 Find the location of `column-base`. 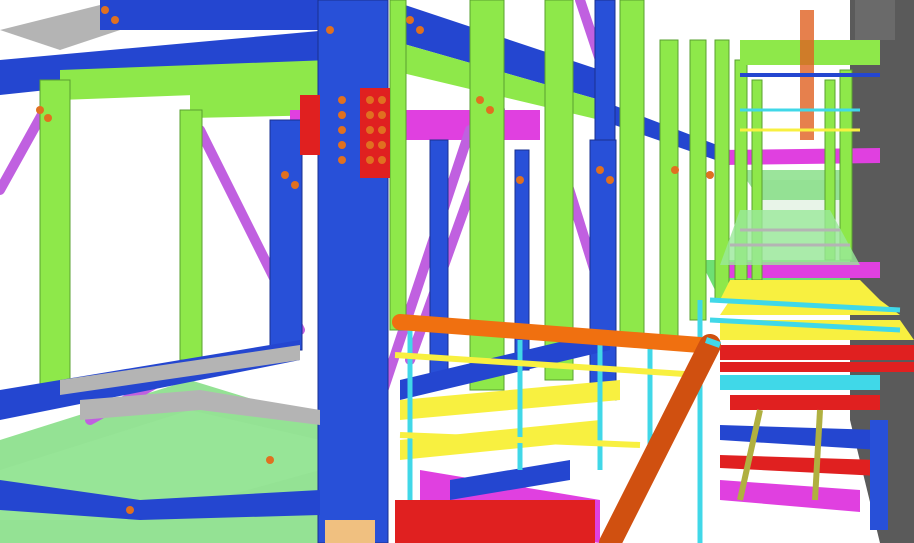

column-base is located at coordinates (350, 531).